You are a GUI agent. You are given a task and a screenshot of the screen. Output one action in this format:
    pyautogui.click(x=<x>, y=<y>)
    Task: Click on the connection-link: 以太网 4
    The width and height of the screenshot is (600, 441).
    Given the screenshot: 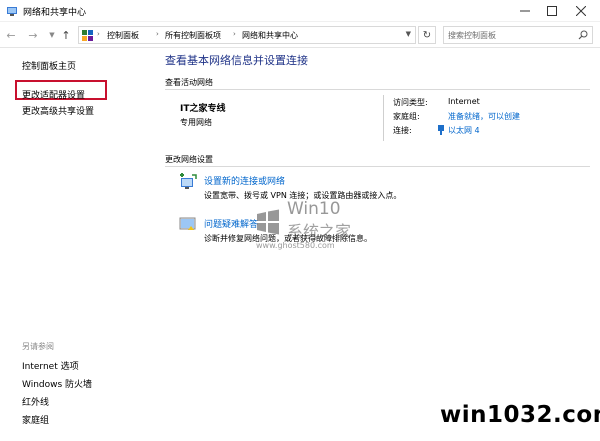 What is the action you would take?
    pyautogui.click(x=464, y=130)
    